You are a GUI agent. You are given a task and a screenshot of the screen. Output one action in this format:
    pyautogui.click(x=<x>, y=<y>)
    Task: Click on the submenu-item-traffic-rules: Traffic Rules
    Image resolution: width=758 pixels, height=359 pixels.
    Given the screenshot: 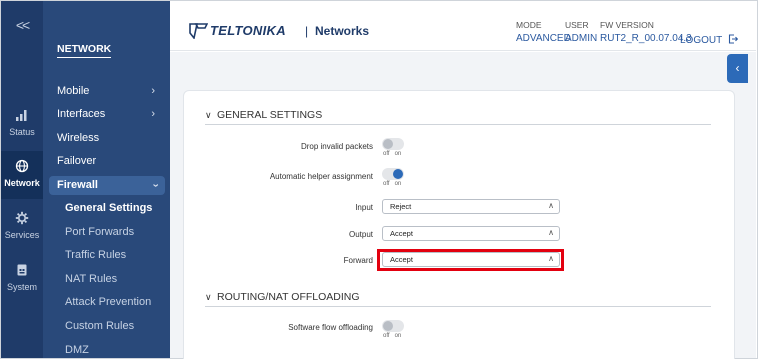 What is the action you would take?
    pyautogui.click(x=120, y=255)
    